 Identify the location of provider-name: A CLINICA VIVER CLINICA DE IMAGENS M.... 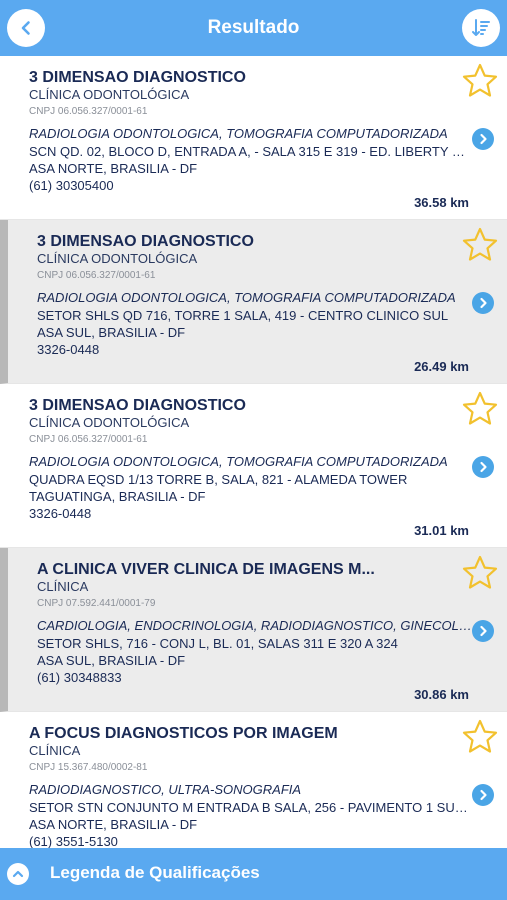
(206, 569).